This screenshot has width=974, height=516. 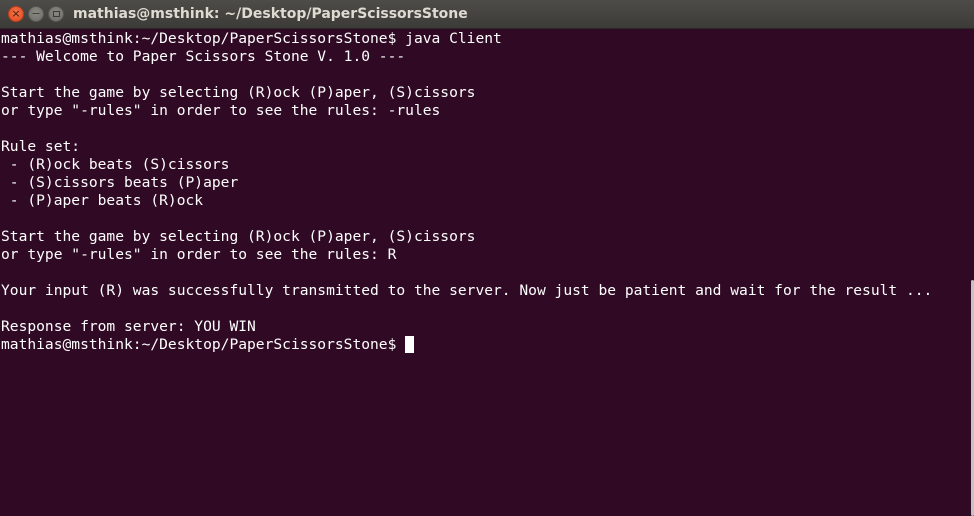 What do you see at coordinates (115, 164) in the screenshot?
I see `terminal-line: - (R)ock beats (S)cissors` at bounding box center [115, 164].